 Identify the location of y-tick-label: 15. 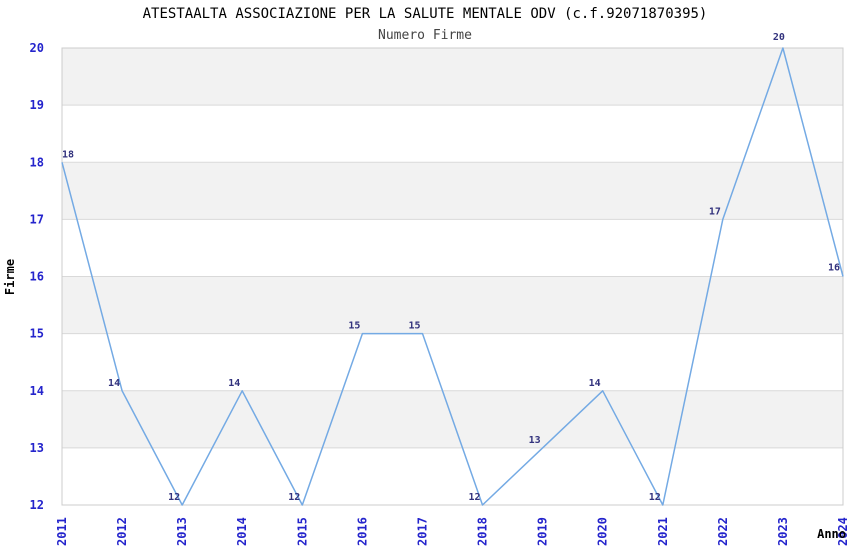
(37, 334).